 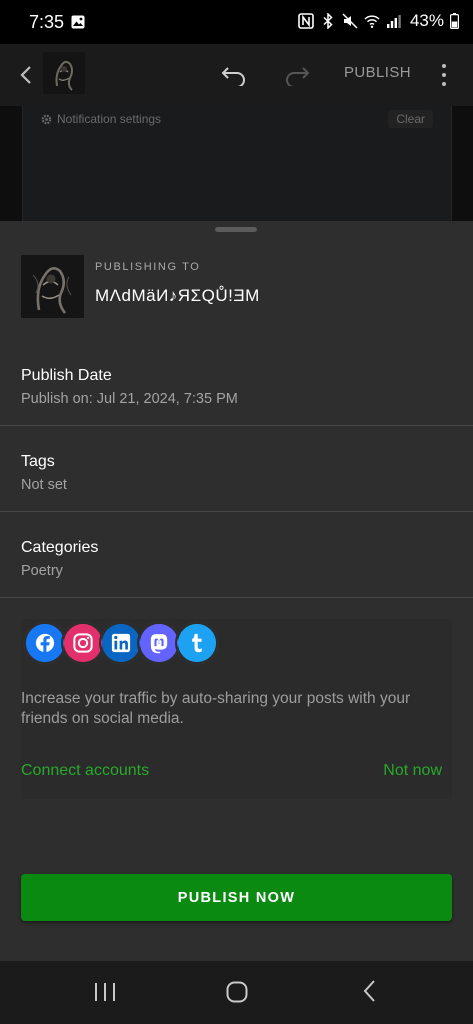 What do you see at coordinates (42, 571) in the screenshot?
I see `categories-value: Poetry` at bounding box center [42, 571].